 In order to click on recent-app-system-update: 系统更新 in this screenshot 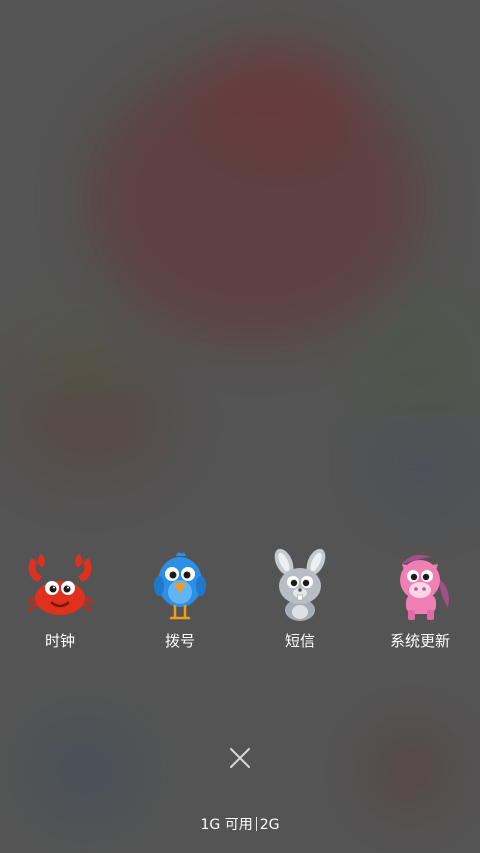, I will do `click(420, 603)`.